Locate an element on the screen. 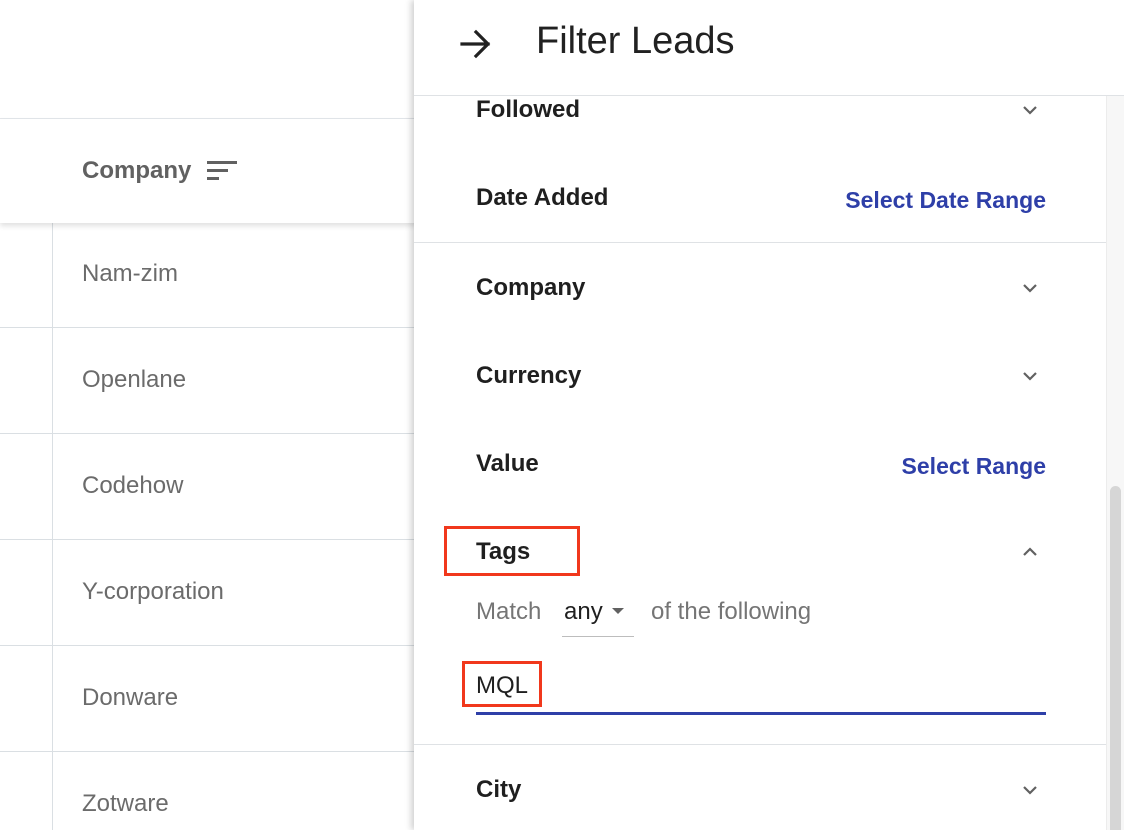  filter-tags-label: Tags is located at coordinates (503, 552).